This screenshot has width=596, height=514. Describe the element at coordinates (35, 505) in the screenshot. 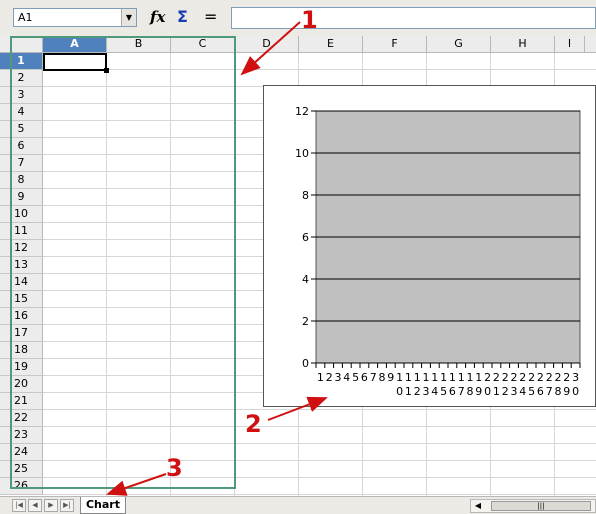

I see `previous-sheet-icon: ◀` at that location.